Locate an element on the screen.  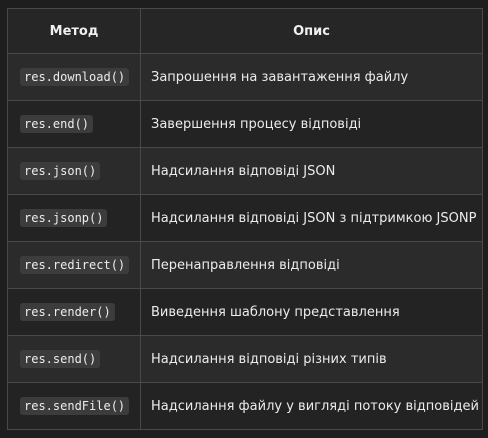
table-row: res.redirect() Перенаправлення відповіді is located at coordinates (245, 265).